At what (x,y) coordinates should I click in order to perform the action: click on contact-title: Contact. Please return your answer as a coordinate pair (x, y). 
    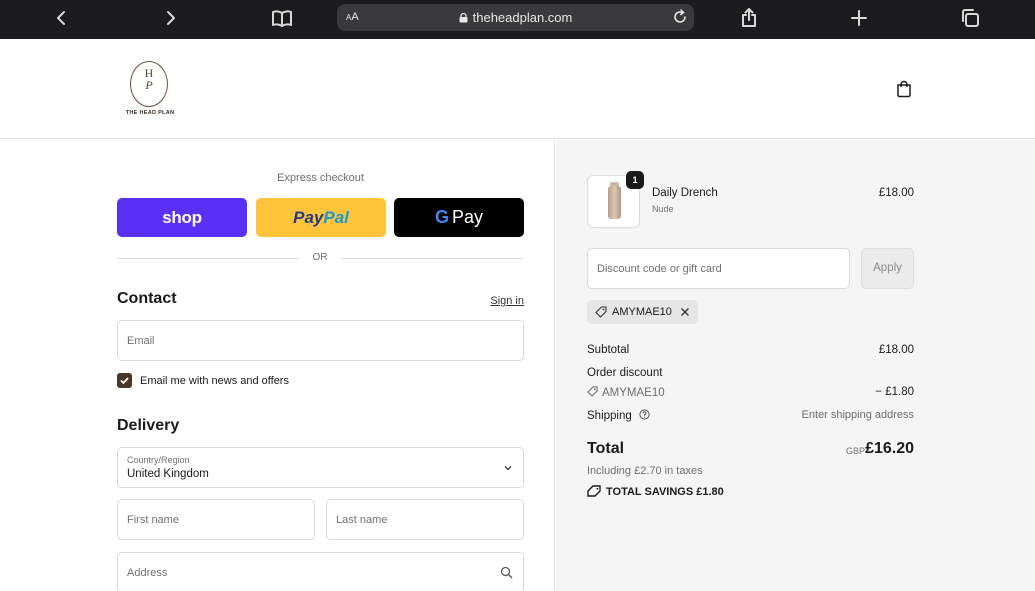
    Looking at the image, I should click on (147, 298).